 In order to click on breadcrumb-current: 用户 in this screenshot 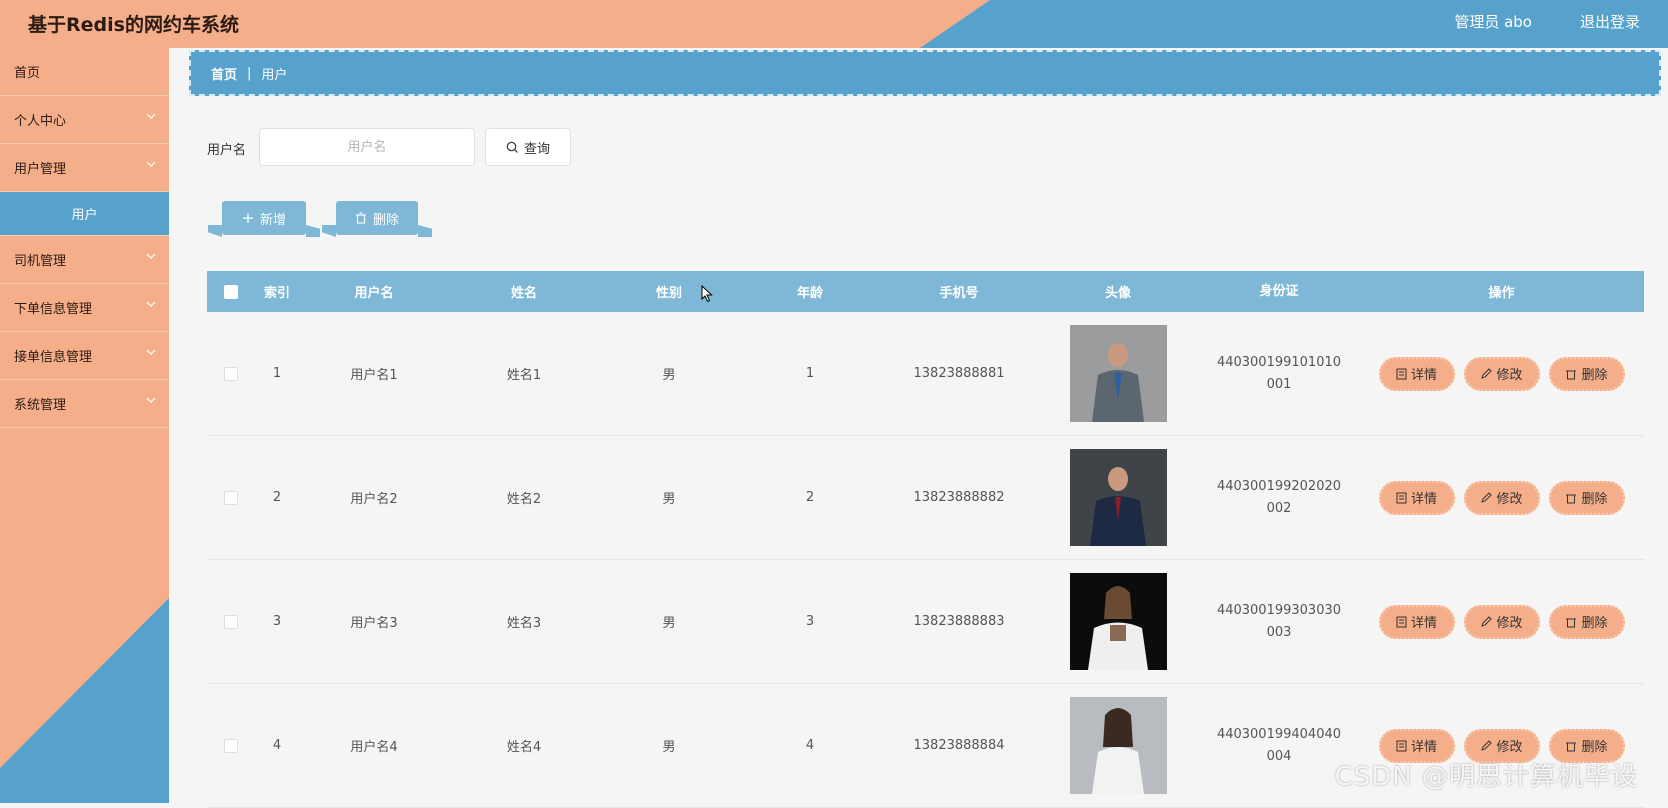, I will do `click(274, 75)`.